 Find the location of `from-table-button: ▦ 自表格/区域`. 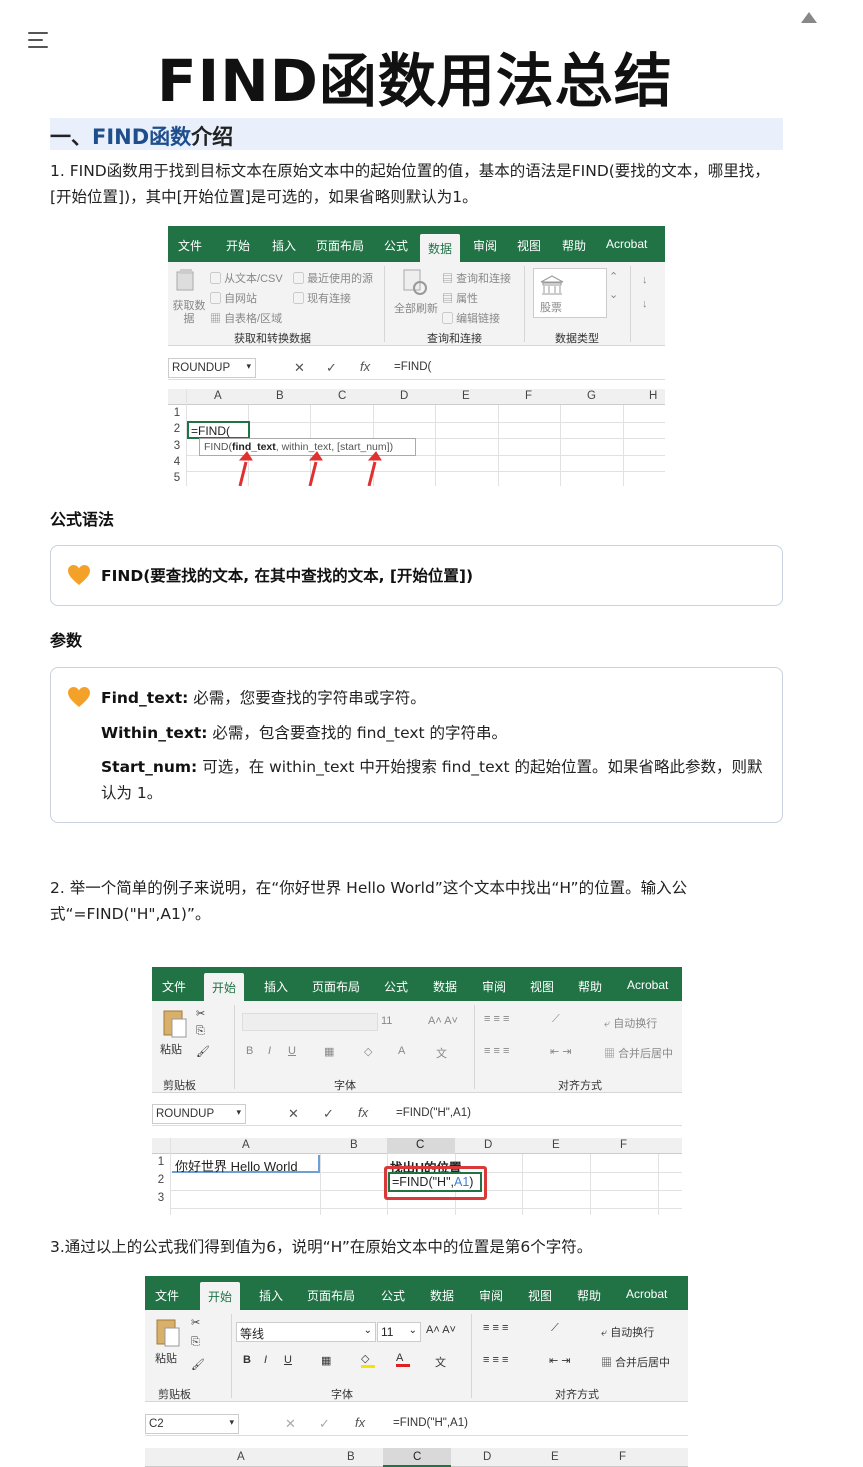

from-table-button: ▦ 自表格/区域 is located at coordinates (246, 318).